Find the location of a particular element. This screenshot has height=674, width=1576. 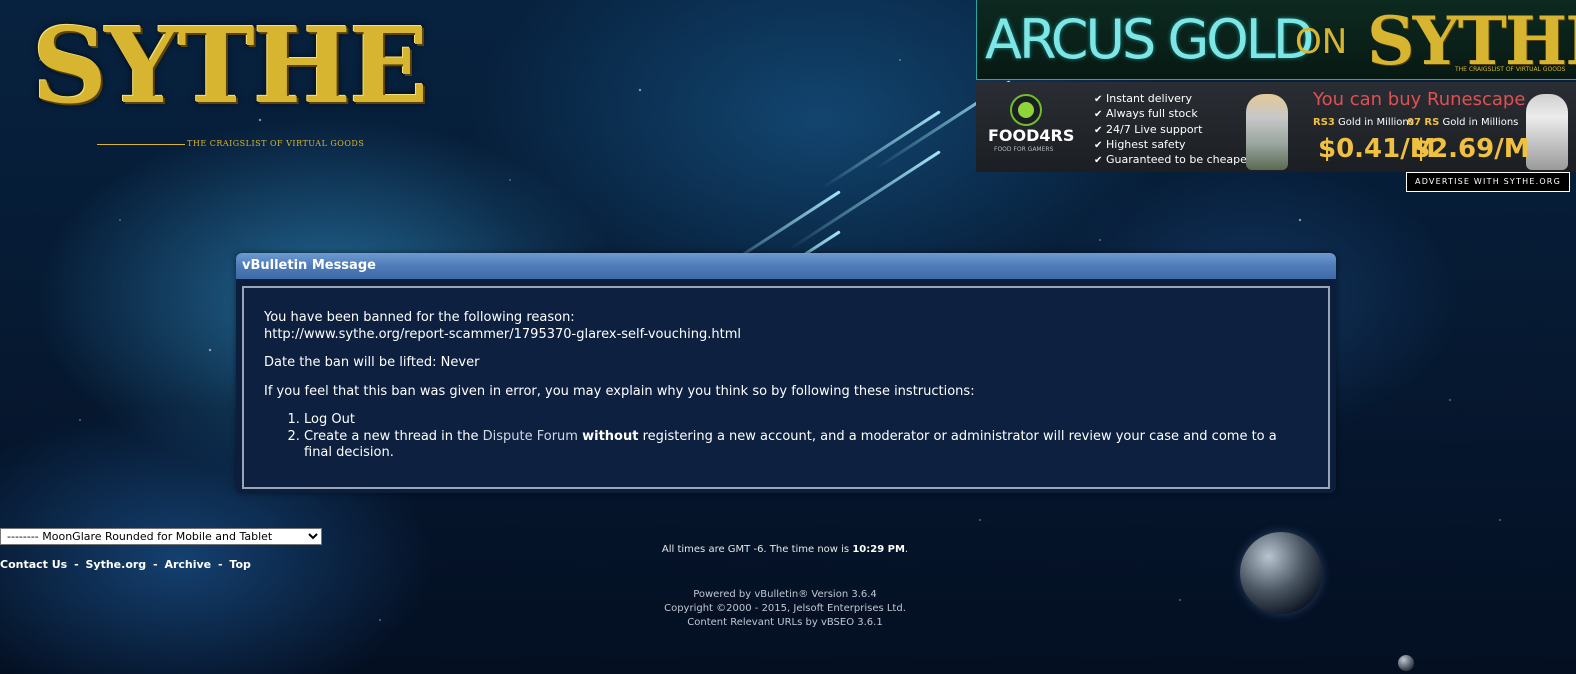

feature-item: ✔ 24/7 Live support is located at coordinates (1175, 130).